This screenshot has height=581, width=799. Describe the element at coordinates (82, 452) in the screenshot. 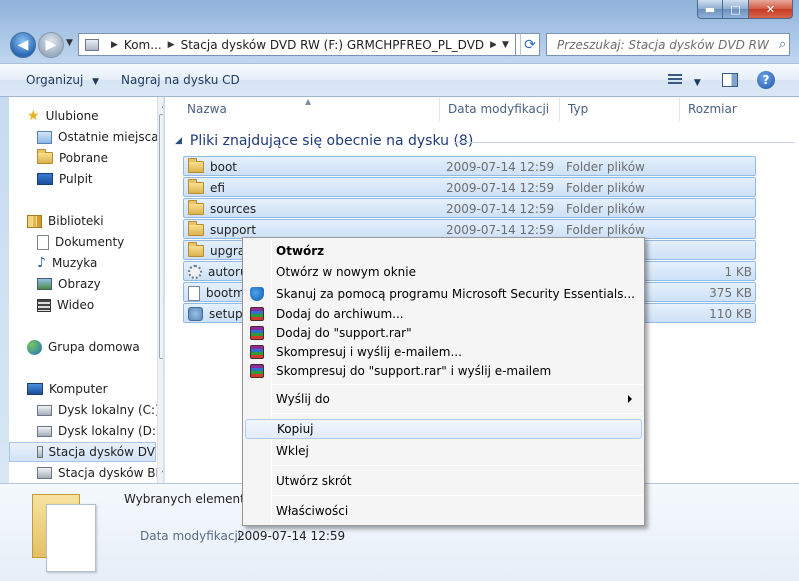

I see `sidebar-item-dvd-drive: Stacja dysków DV` at that location.